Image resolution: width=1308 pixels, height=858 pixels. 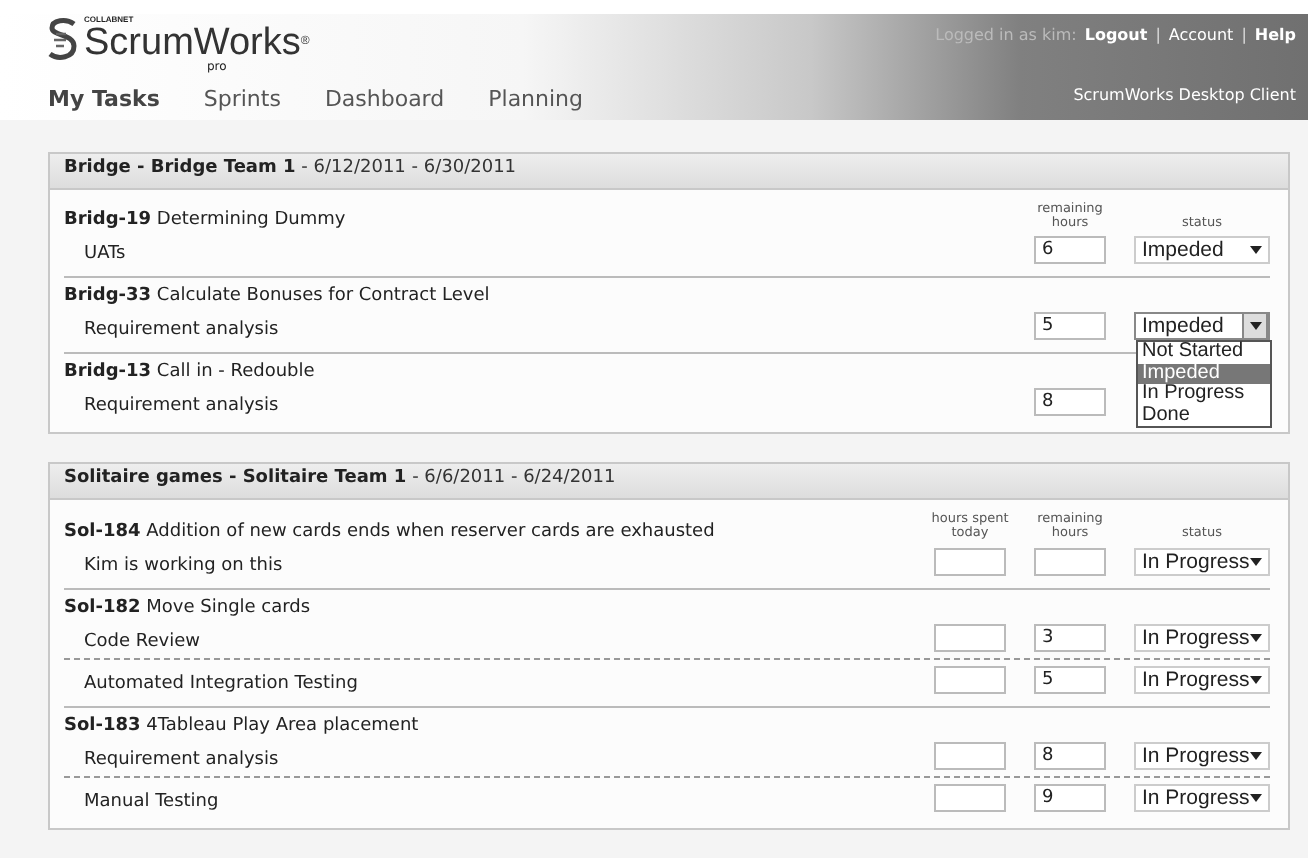 I want to click on remaining-hours-field, so click(x=1070, y=561).